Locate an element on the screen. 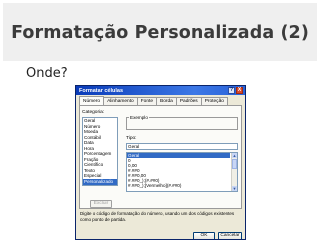 This screenshot has height=240, width=320. slide-title: Formatação Personalizada (2) is located at coordinates (160, 33).